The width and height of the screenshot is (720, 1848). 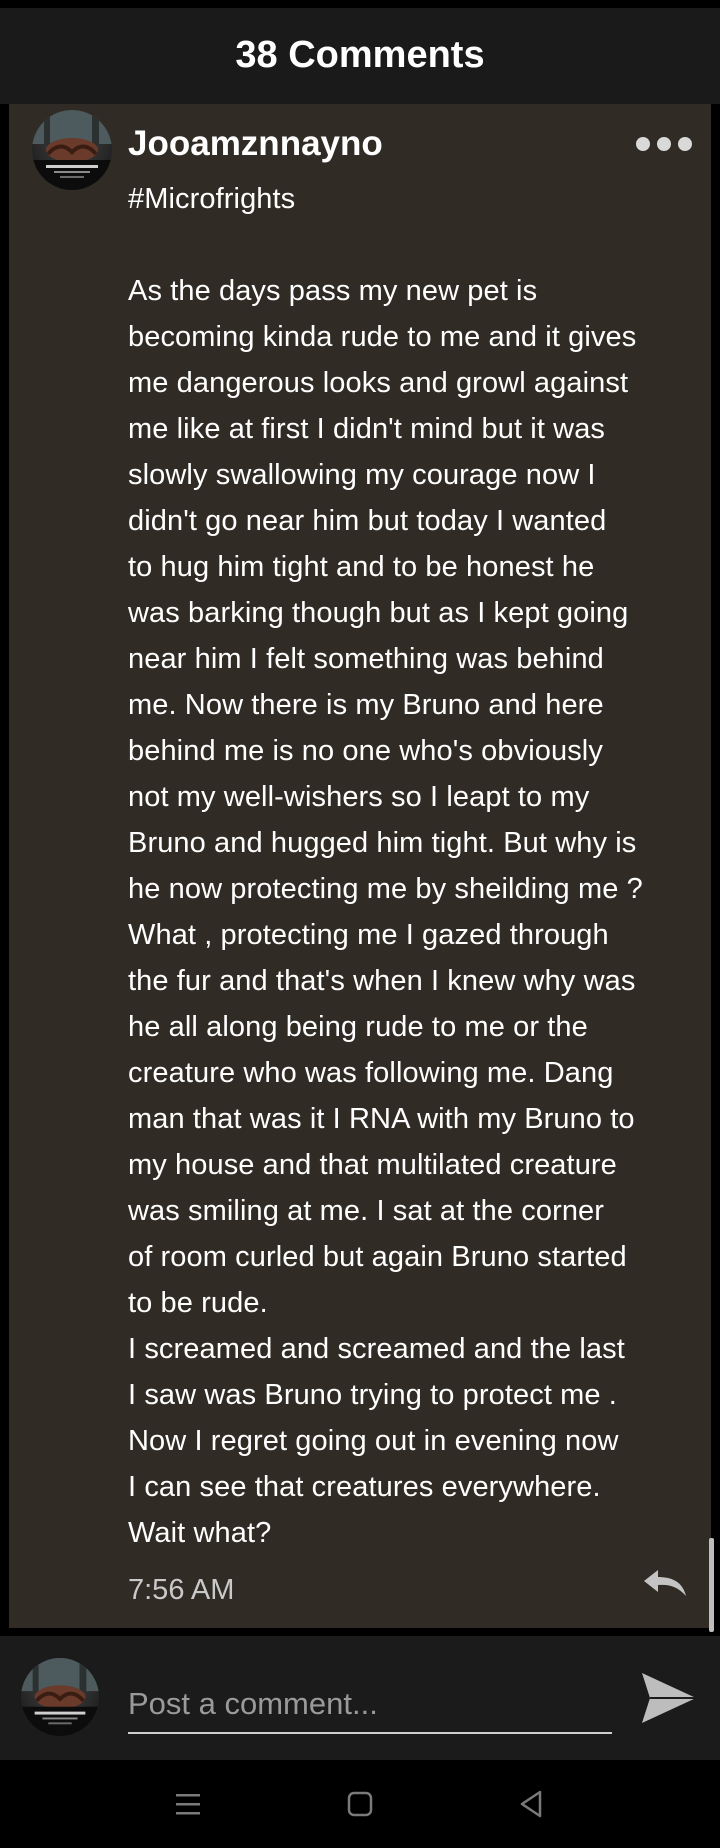 I want to click on comments-count-title: 38 Comments, so click(x=360, y=55).